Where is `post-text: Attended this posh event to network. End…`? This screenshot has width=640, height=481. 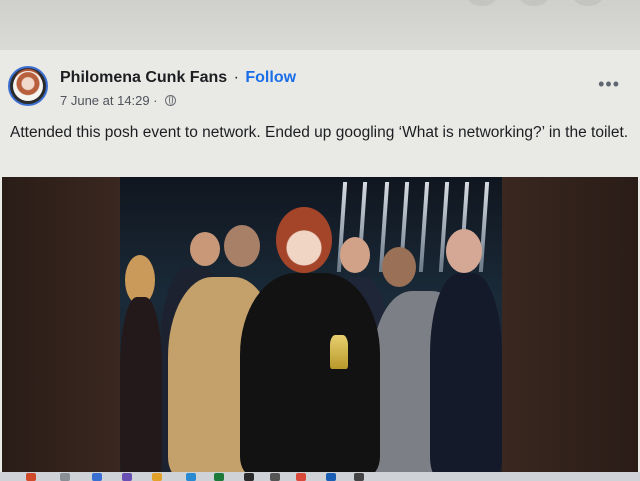 post-text: Attended this posh event to network. End… is located at coordinates (319, 132).